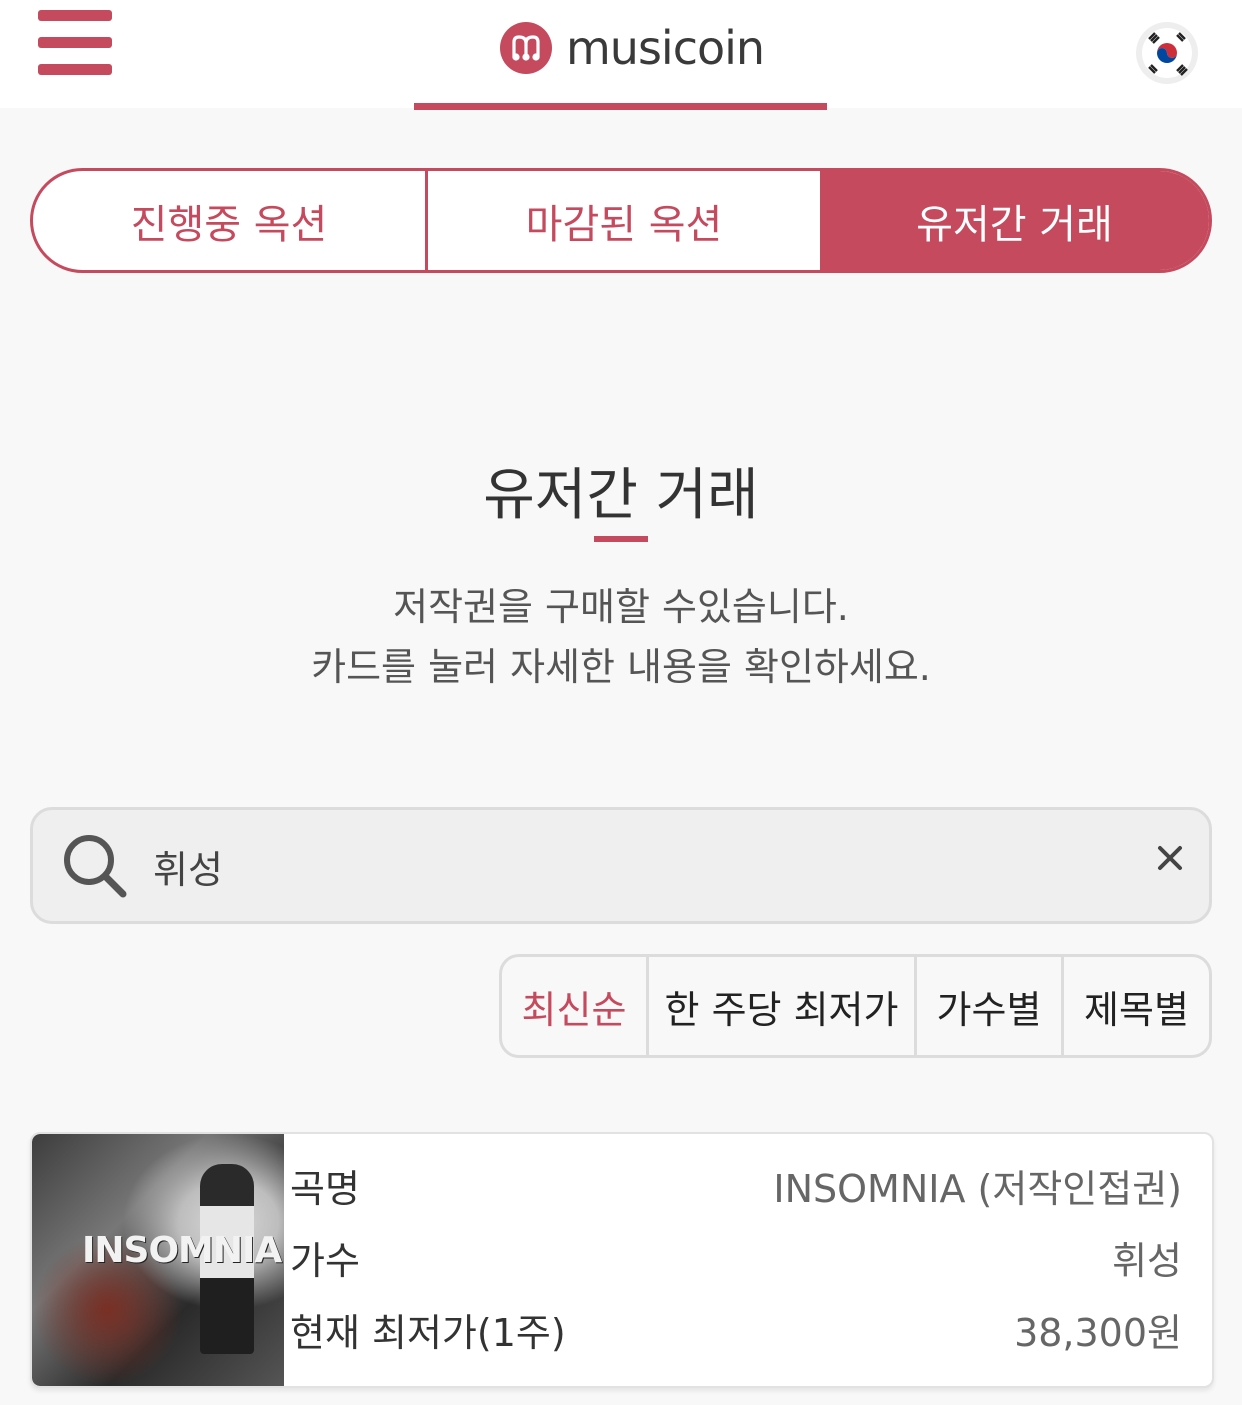 The image size is (1242, 1405). I want to click on tab-user-trade: 유저간 거래, so click(1014, 220).